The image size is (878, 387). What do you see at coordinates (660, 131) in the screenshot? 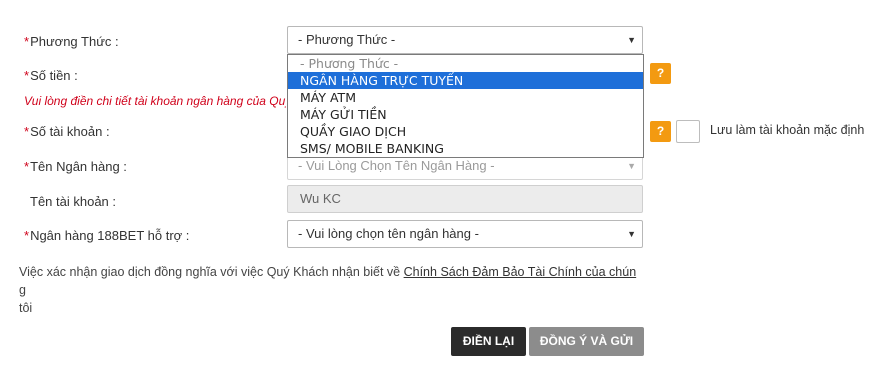
I see `account-help-icon: ?` at bounding box center [660, 131].